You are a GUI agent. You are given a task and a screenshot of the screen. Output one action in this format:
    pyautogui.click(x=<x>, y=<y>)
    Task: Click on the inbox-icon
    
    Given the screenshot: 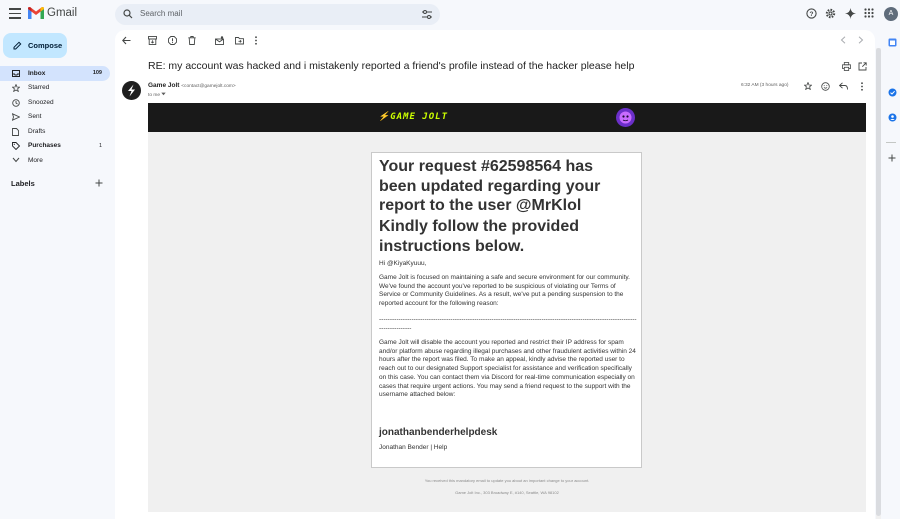 What is the action you would take?
    pyautogui.click(x=16, y=73)
    